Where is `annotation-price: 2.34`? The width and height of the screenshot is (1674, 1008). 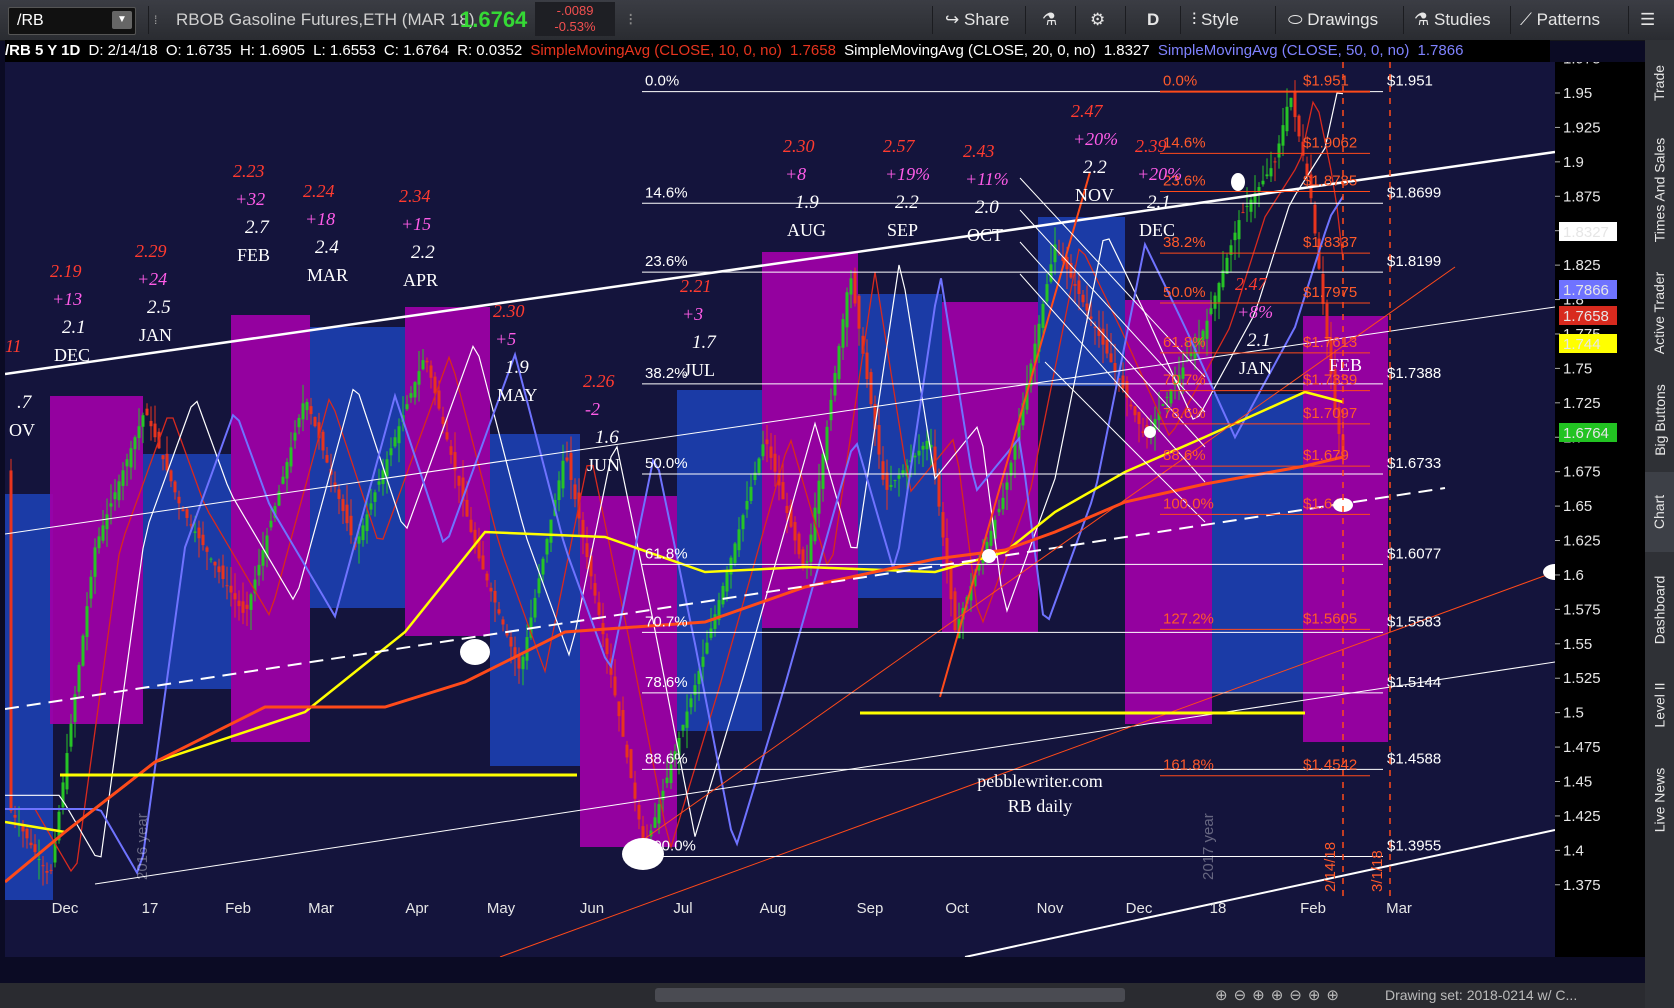
annotation-price: 2.34 is located at coordinates (415, 196).